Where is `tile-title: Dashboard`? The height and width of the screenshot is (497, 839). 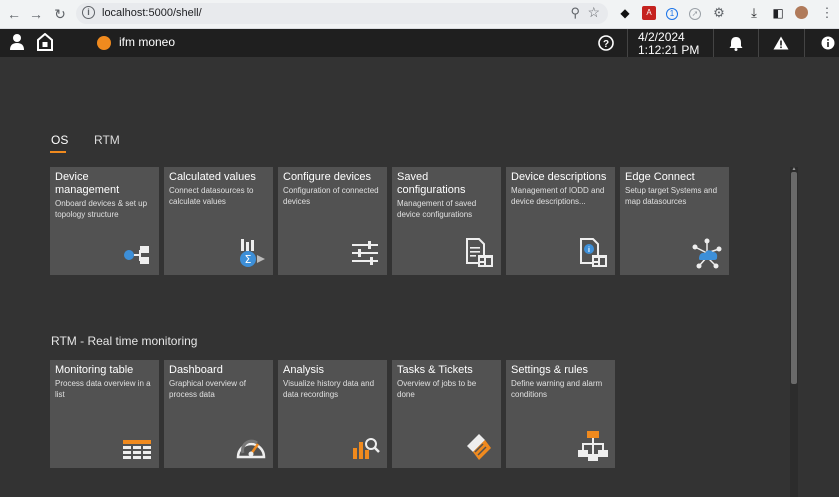 tile-title: Dashboard is located at coordinates (196, 370).